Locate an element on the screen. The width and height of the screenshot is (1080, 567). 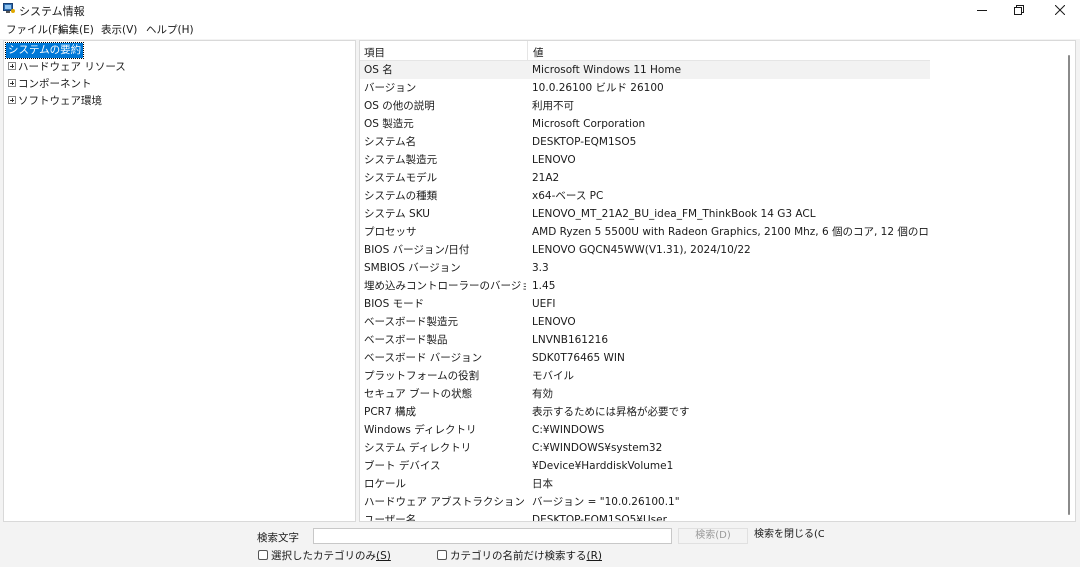
table-row: ベースボード製品 LNVNB161216 is located at coordinates (645, 340).